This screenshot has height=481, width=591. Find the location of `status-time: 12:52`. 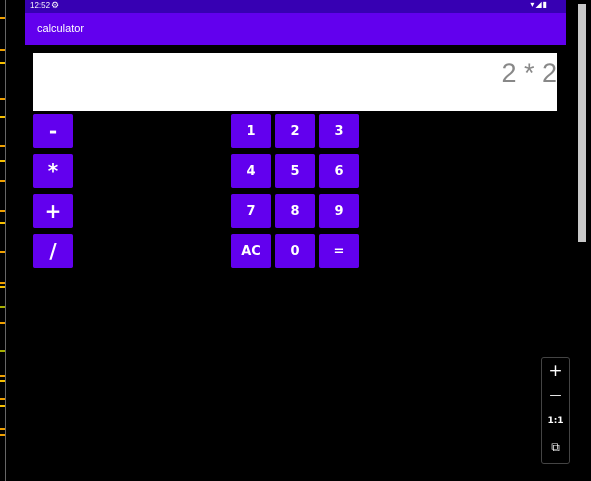

status-time: 12:52 is located at coordinates (40, 5).